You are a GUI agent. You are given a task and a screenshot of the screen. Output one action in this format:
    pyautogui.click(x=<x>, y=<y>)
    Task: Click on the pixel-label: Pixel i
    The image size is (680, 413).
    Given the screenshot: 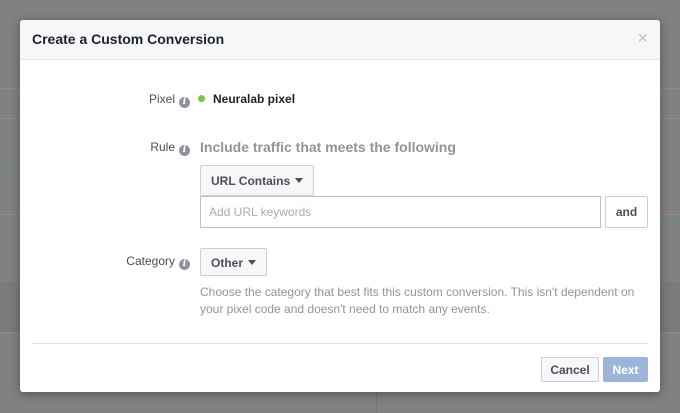 What is the action you would take?
    pyautogui.click(x=145, y=100)
    